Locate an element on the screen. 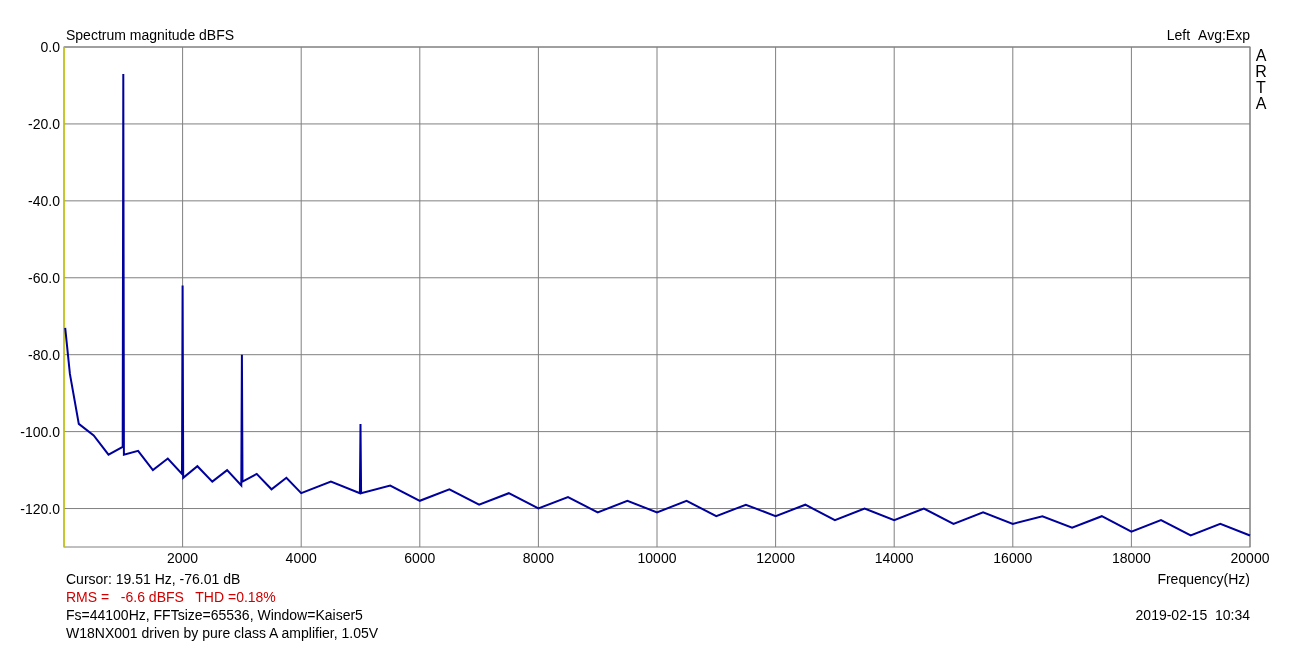 Image resolution: width=1314 pixels, height=648 pixels. y-tick-label: -20.0 is located at coordinates (44, 123).